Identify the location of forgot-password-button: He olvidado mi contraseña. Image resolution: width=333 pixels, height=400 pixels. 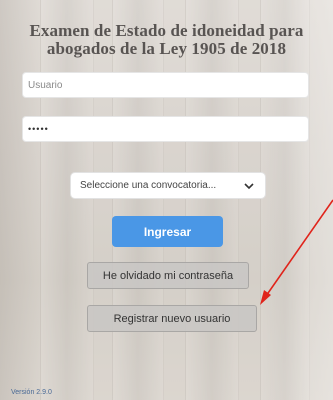
(168, 275).